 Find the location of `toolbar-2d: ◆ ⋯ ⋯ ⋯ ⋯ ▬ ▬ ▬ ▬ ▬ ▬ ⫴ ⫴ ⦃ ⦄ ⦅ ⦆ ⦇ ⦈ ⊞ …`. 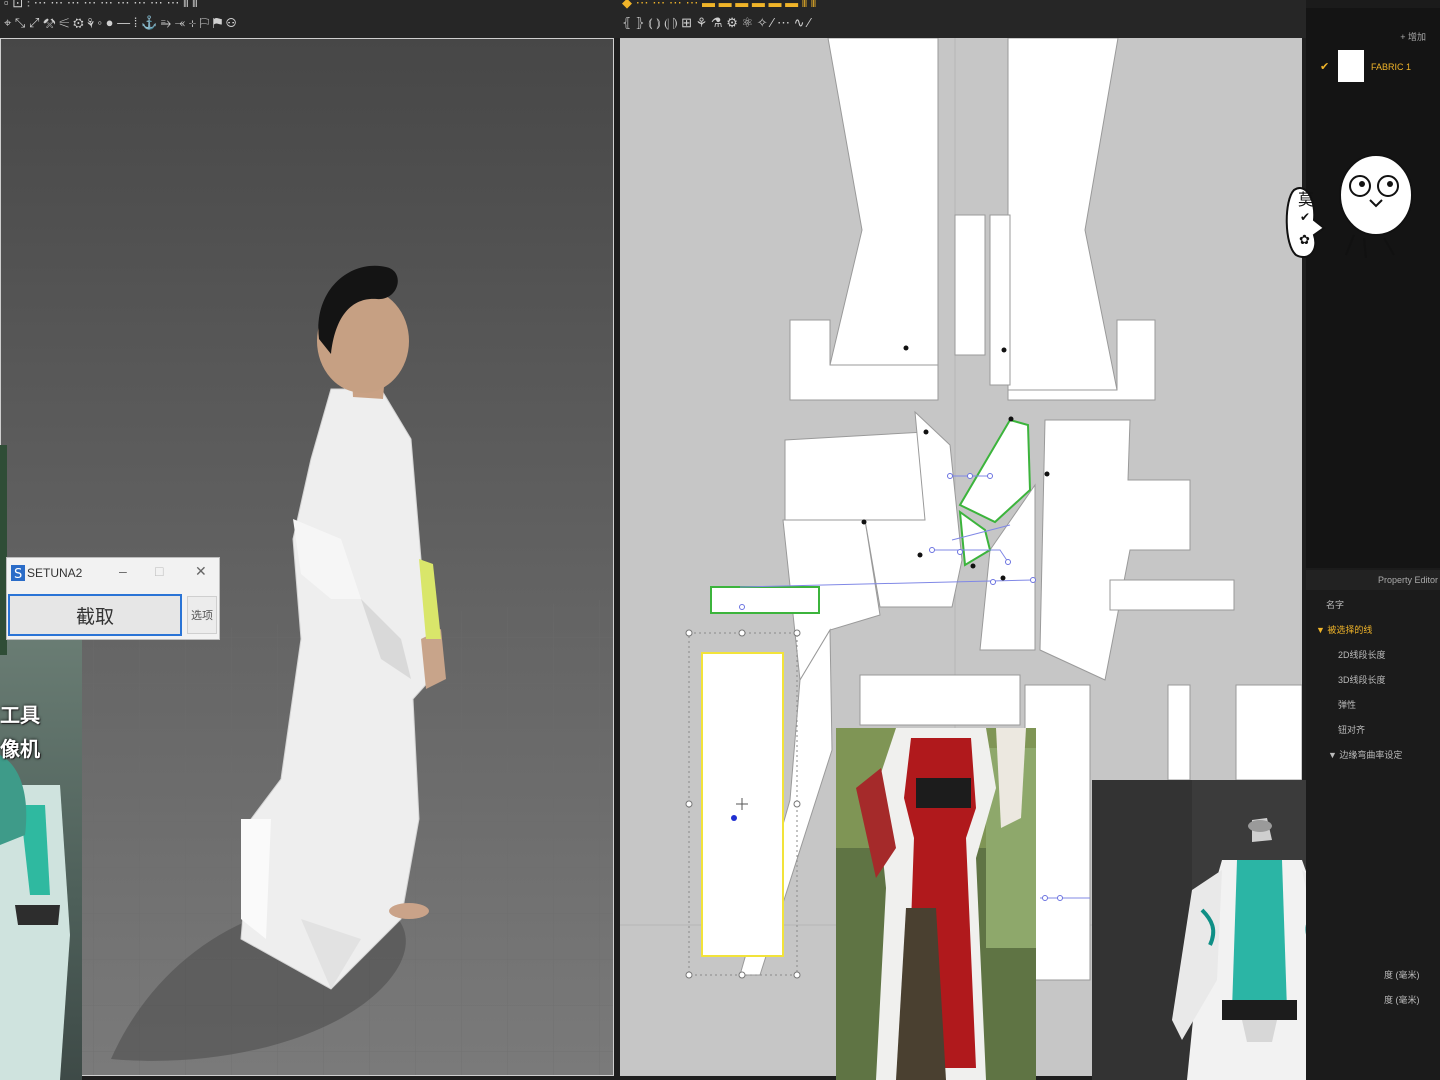

toolbar-2d: ◆ ⋯ ⋯ ⋯ ⋯ ▬ ▬ ▬ ▬ ▬ ▬ ⫴ ⫴ ⦃ ⦄ ⦅ ⦆ ⦇ ⦈ ⊞ … is located at coordinates (962, 19).